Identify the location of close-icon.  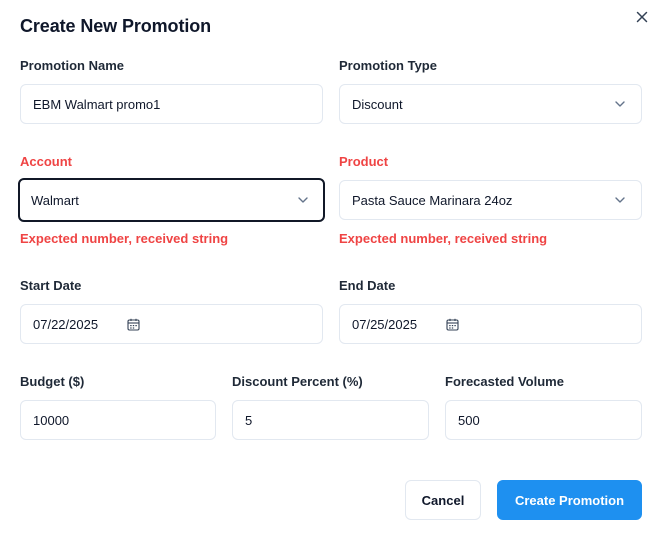
(642, 19).